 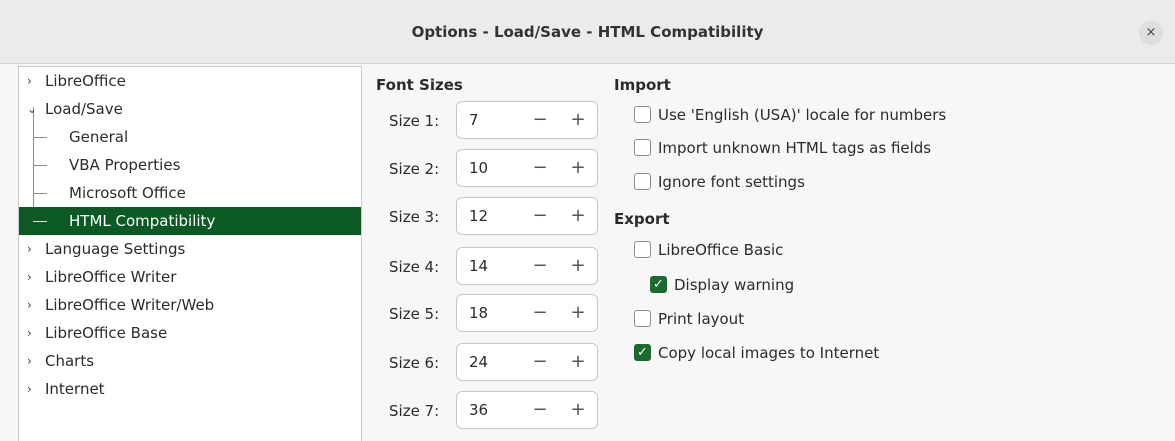 What do you see at coordinates (414, 217) in the screenshot?
I see `size-3-label: Size 3:` at bounding box center [414, 217].